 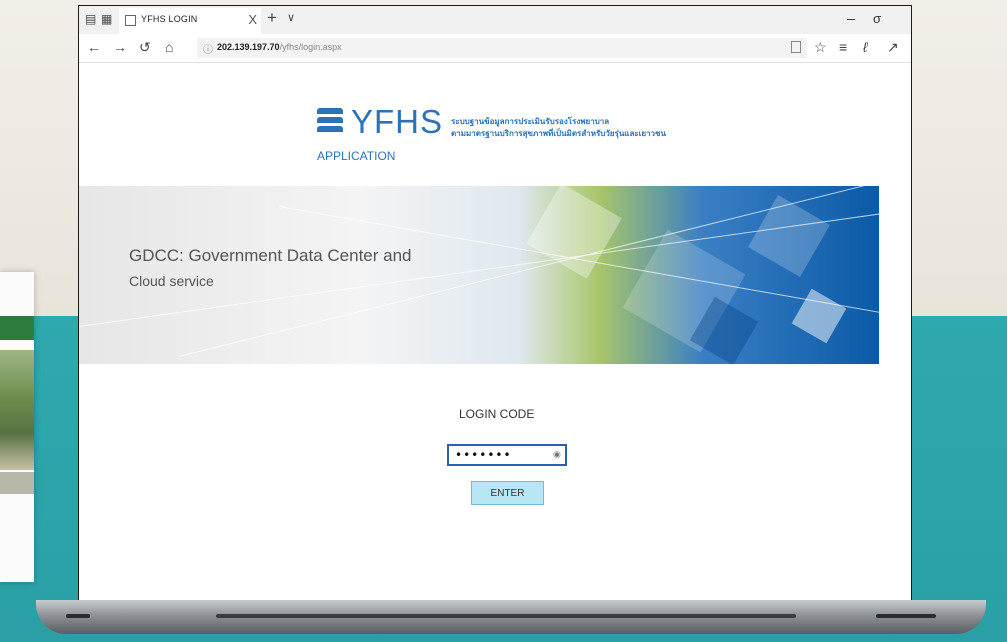 I want to click on login-code-label: LOGIN CODE, so click(x=497, y=414).